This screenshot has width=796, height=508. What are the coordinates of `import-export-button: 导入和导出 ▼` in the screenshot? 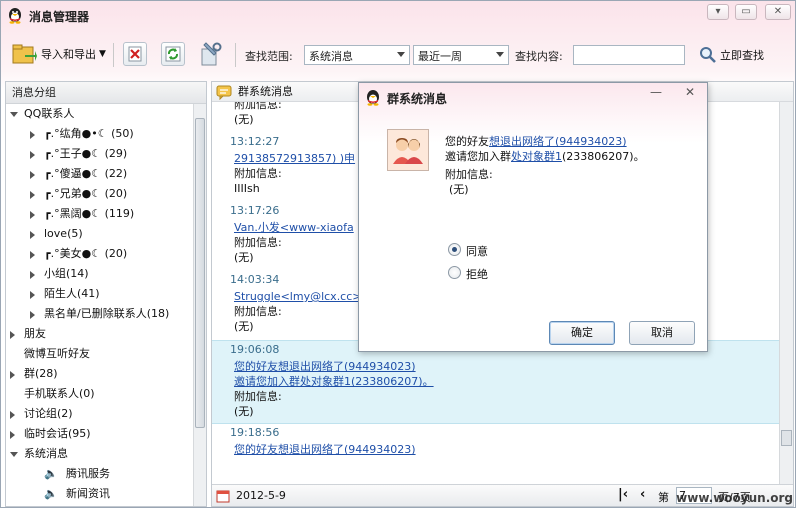 It's located at (58, 54).